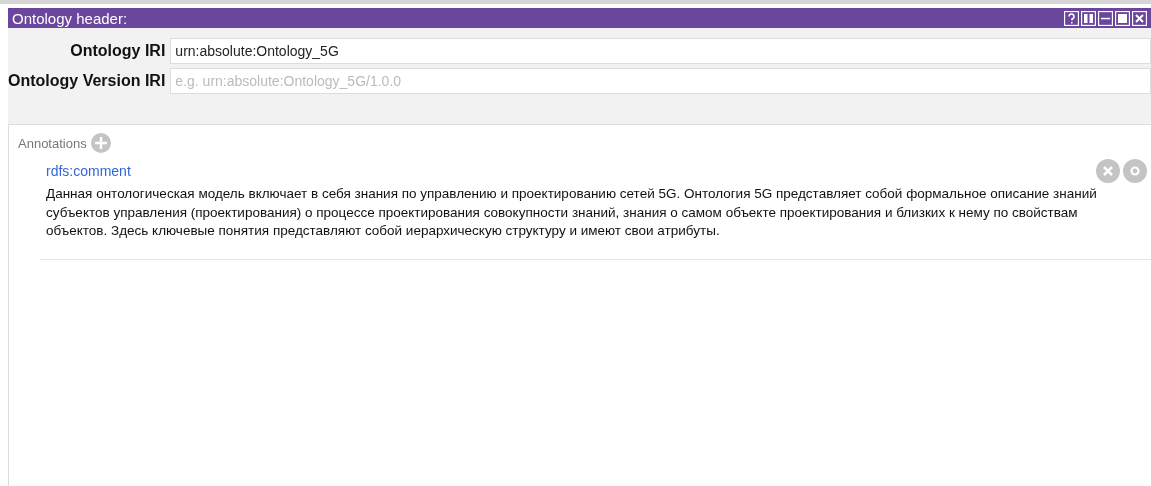 The height and width of the screenshot is (486, 1151). What do you see at coordinates (87, 81) in the screenshot?
I see `field-label: Ontology Version IRI` at bounding box center [87, 81].